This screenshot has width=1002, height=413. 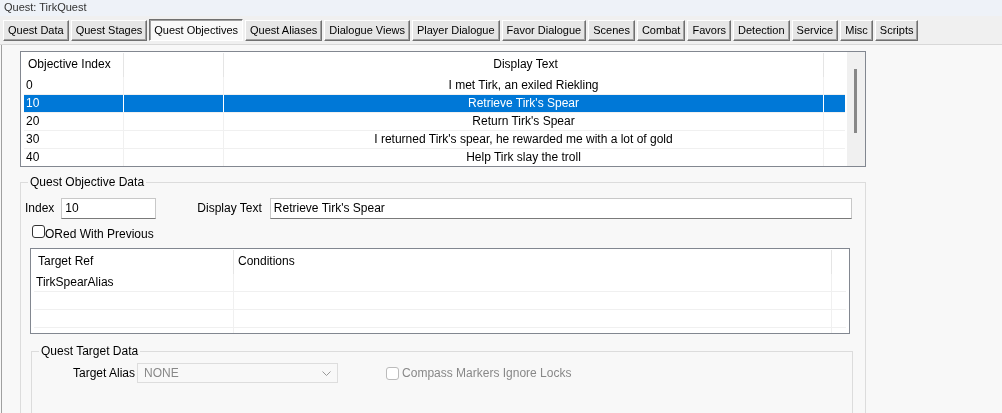 I want to click on group-title: Quest Target Data, so click(x=90, y=351).